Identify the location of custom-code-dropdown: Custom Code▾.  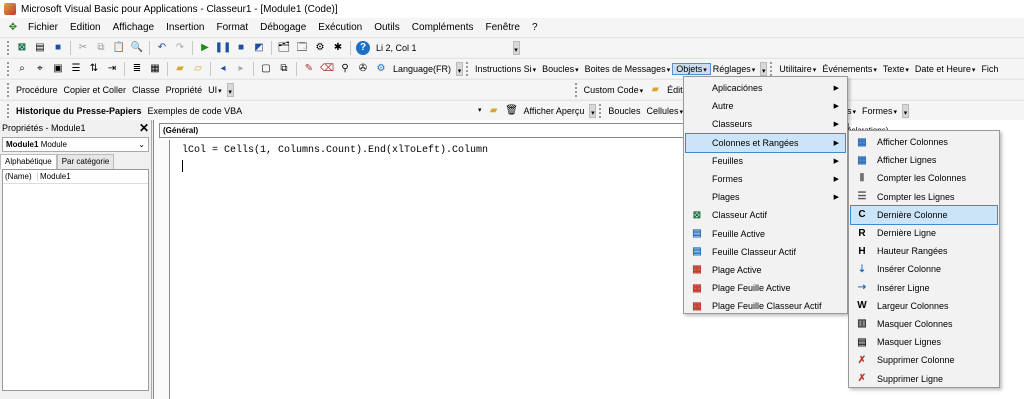
(614, 90).